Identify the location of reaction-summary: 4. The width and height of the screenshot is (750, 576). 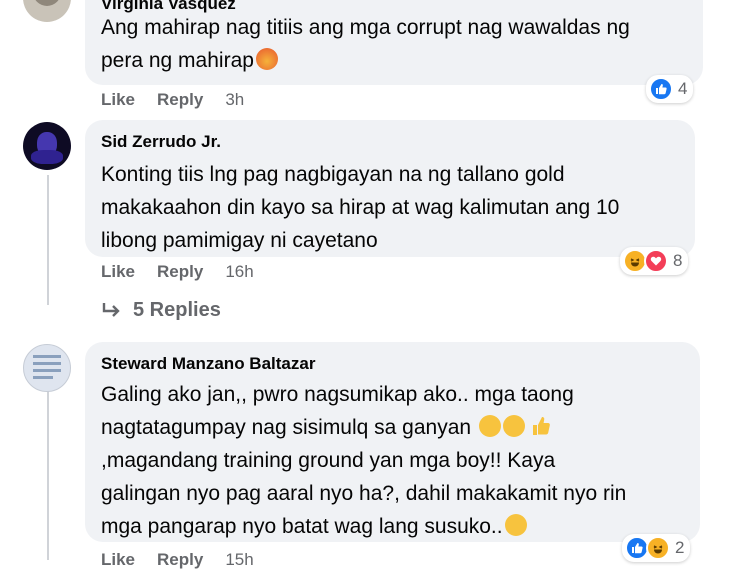
(670, 89).